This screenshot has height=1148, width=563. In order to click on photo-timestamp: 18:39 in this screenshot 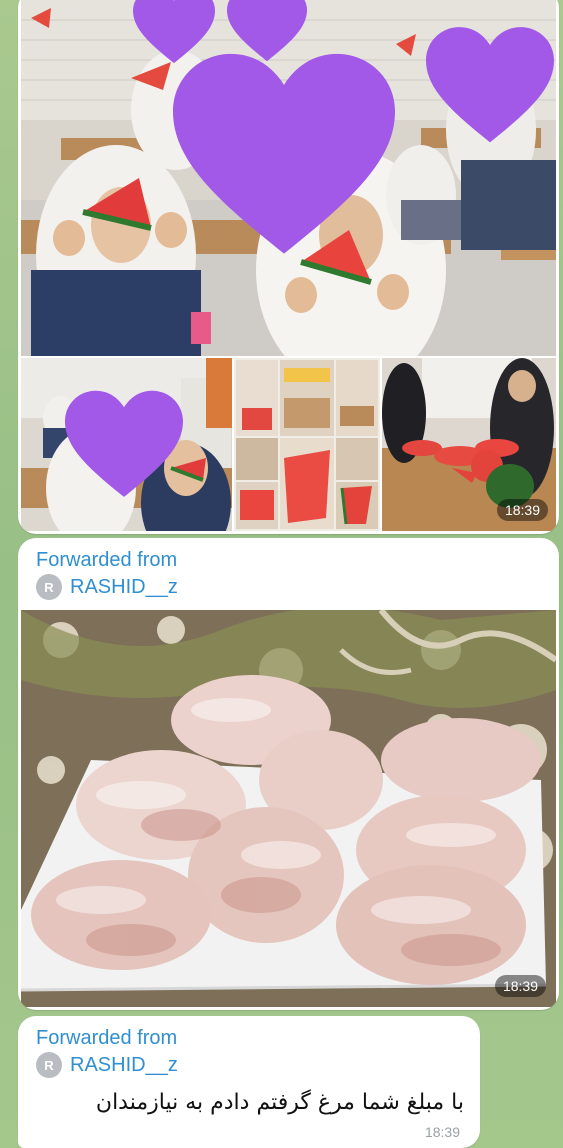, I will do `click(520, 986)`.